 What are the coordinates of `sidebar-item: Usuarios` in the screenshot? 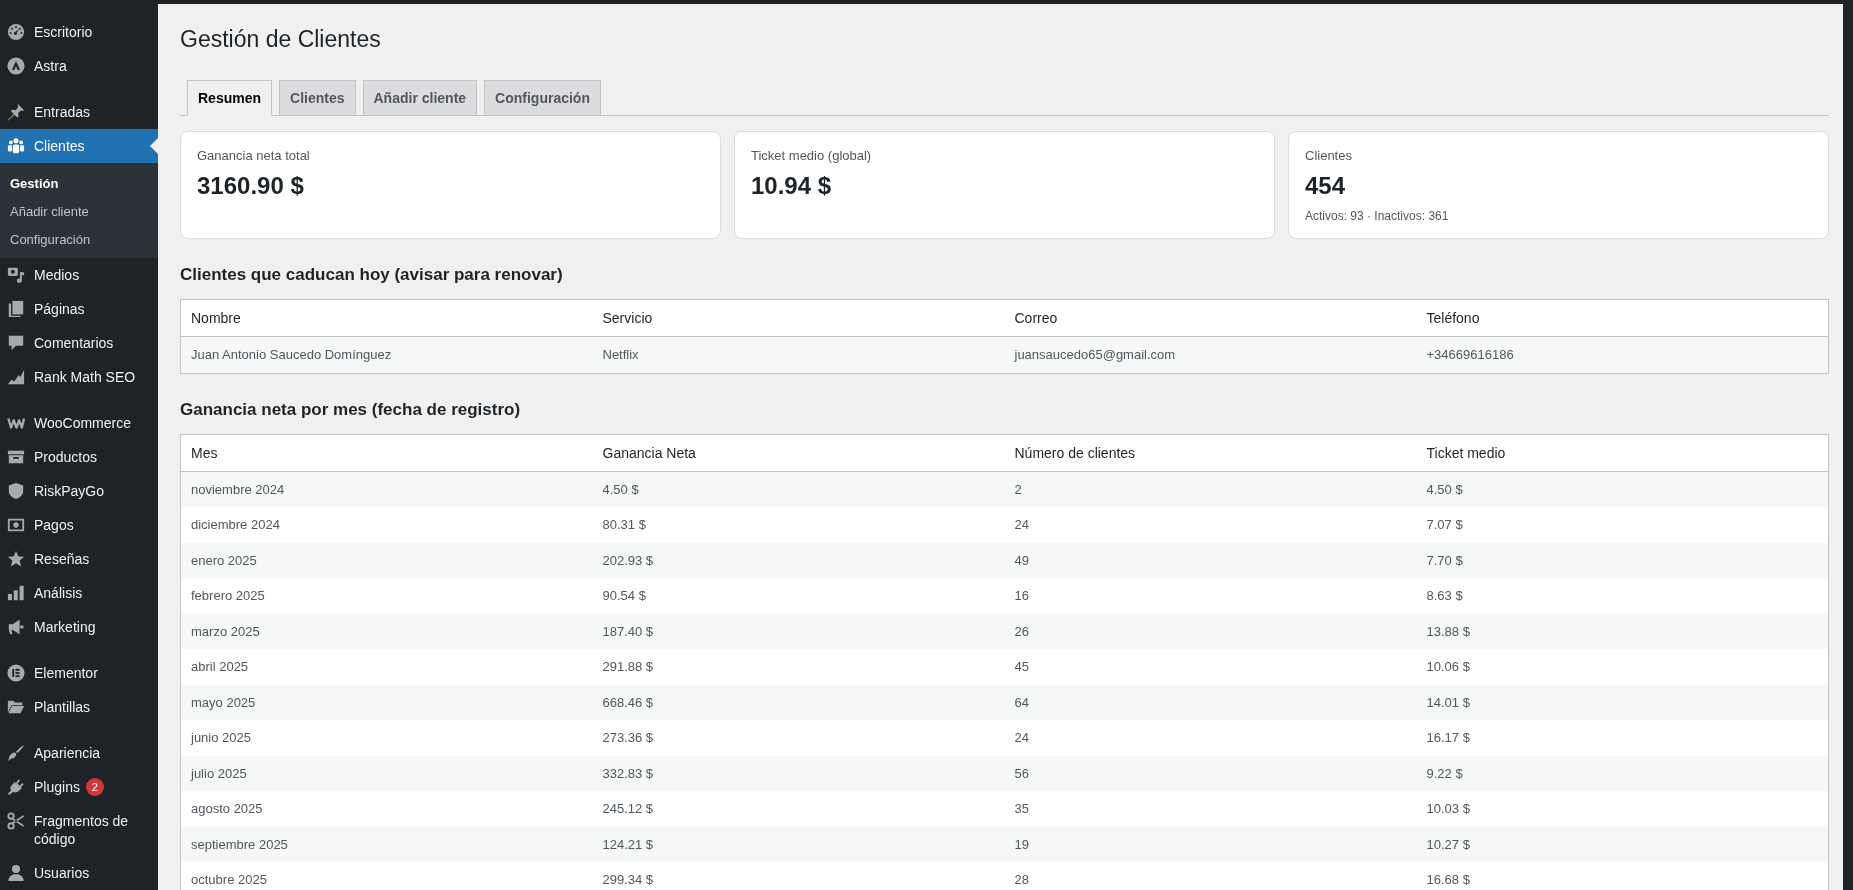 It's located at (79, 873).